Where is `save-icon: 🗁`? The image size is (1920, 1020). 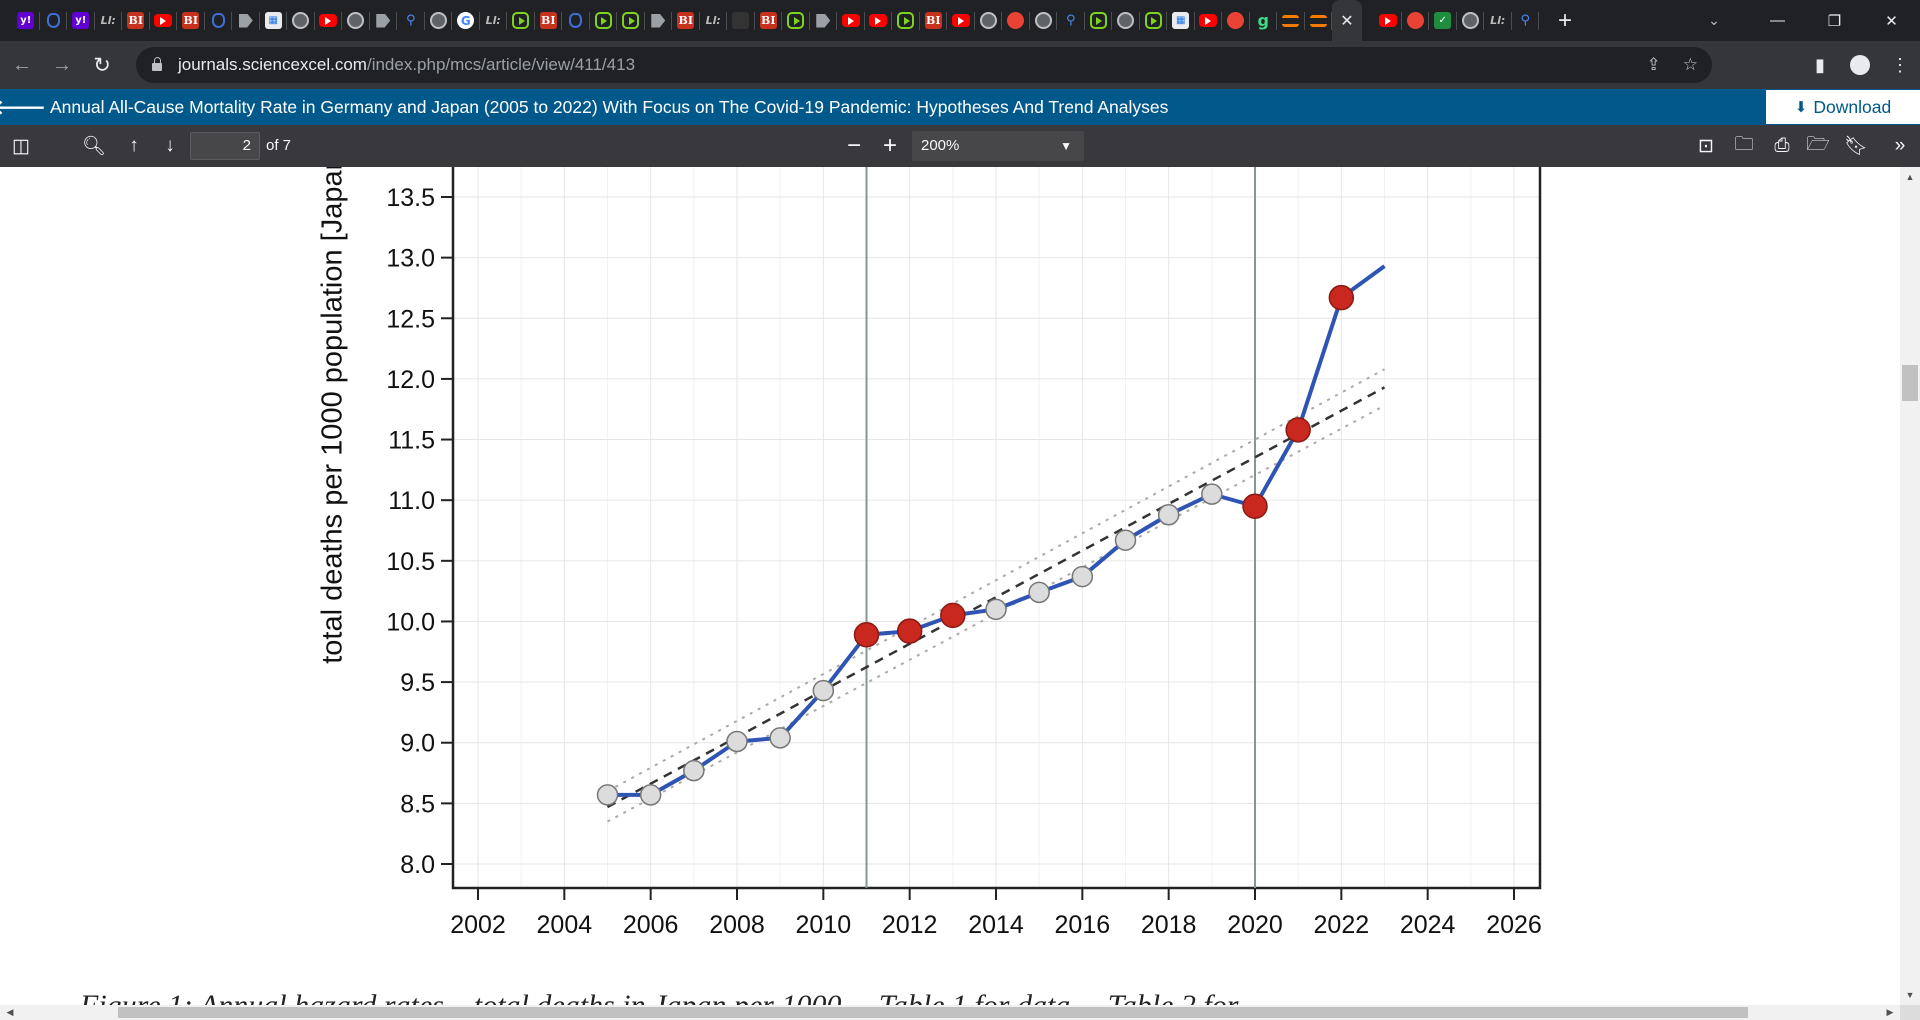 save-icon: 🗁 is located at coordinates (1818, 146).